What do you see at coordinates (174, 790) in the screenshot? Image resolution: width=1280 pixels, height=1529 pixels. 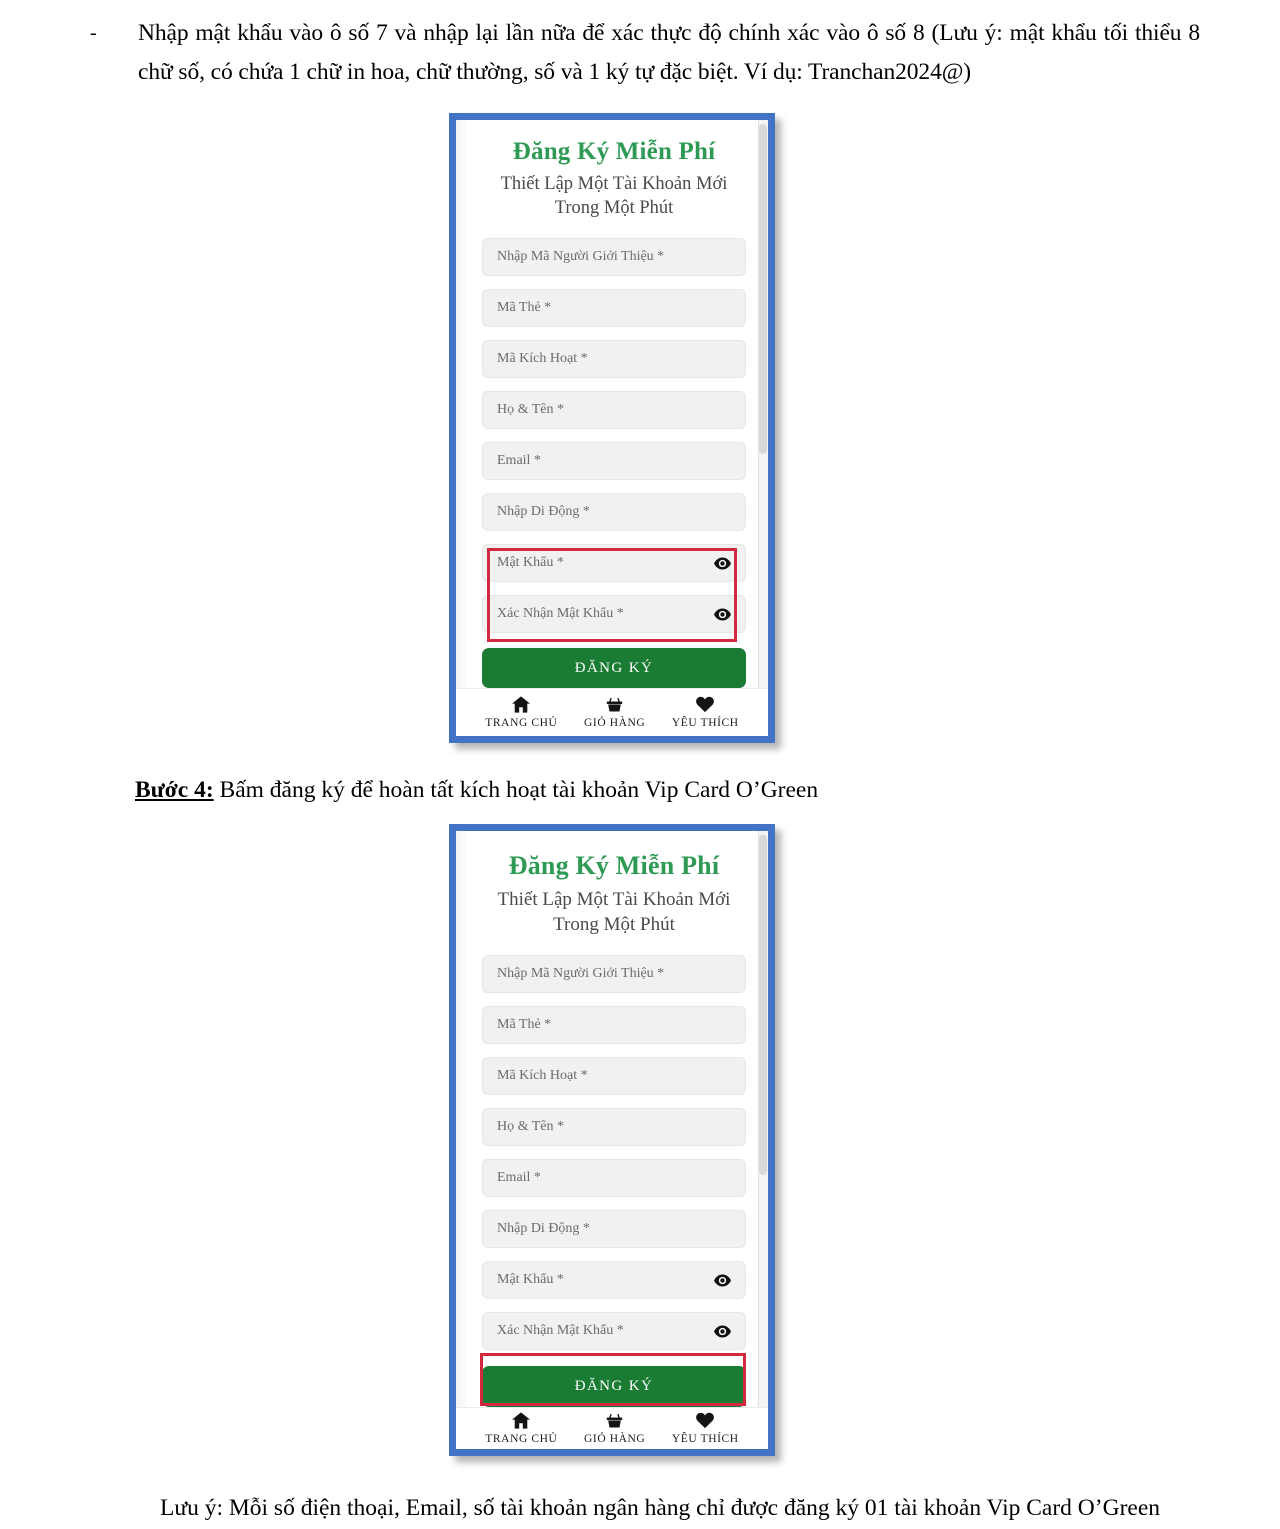 I see `step-4-label: Bước 4:` at bounding box center [174, 790].